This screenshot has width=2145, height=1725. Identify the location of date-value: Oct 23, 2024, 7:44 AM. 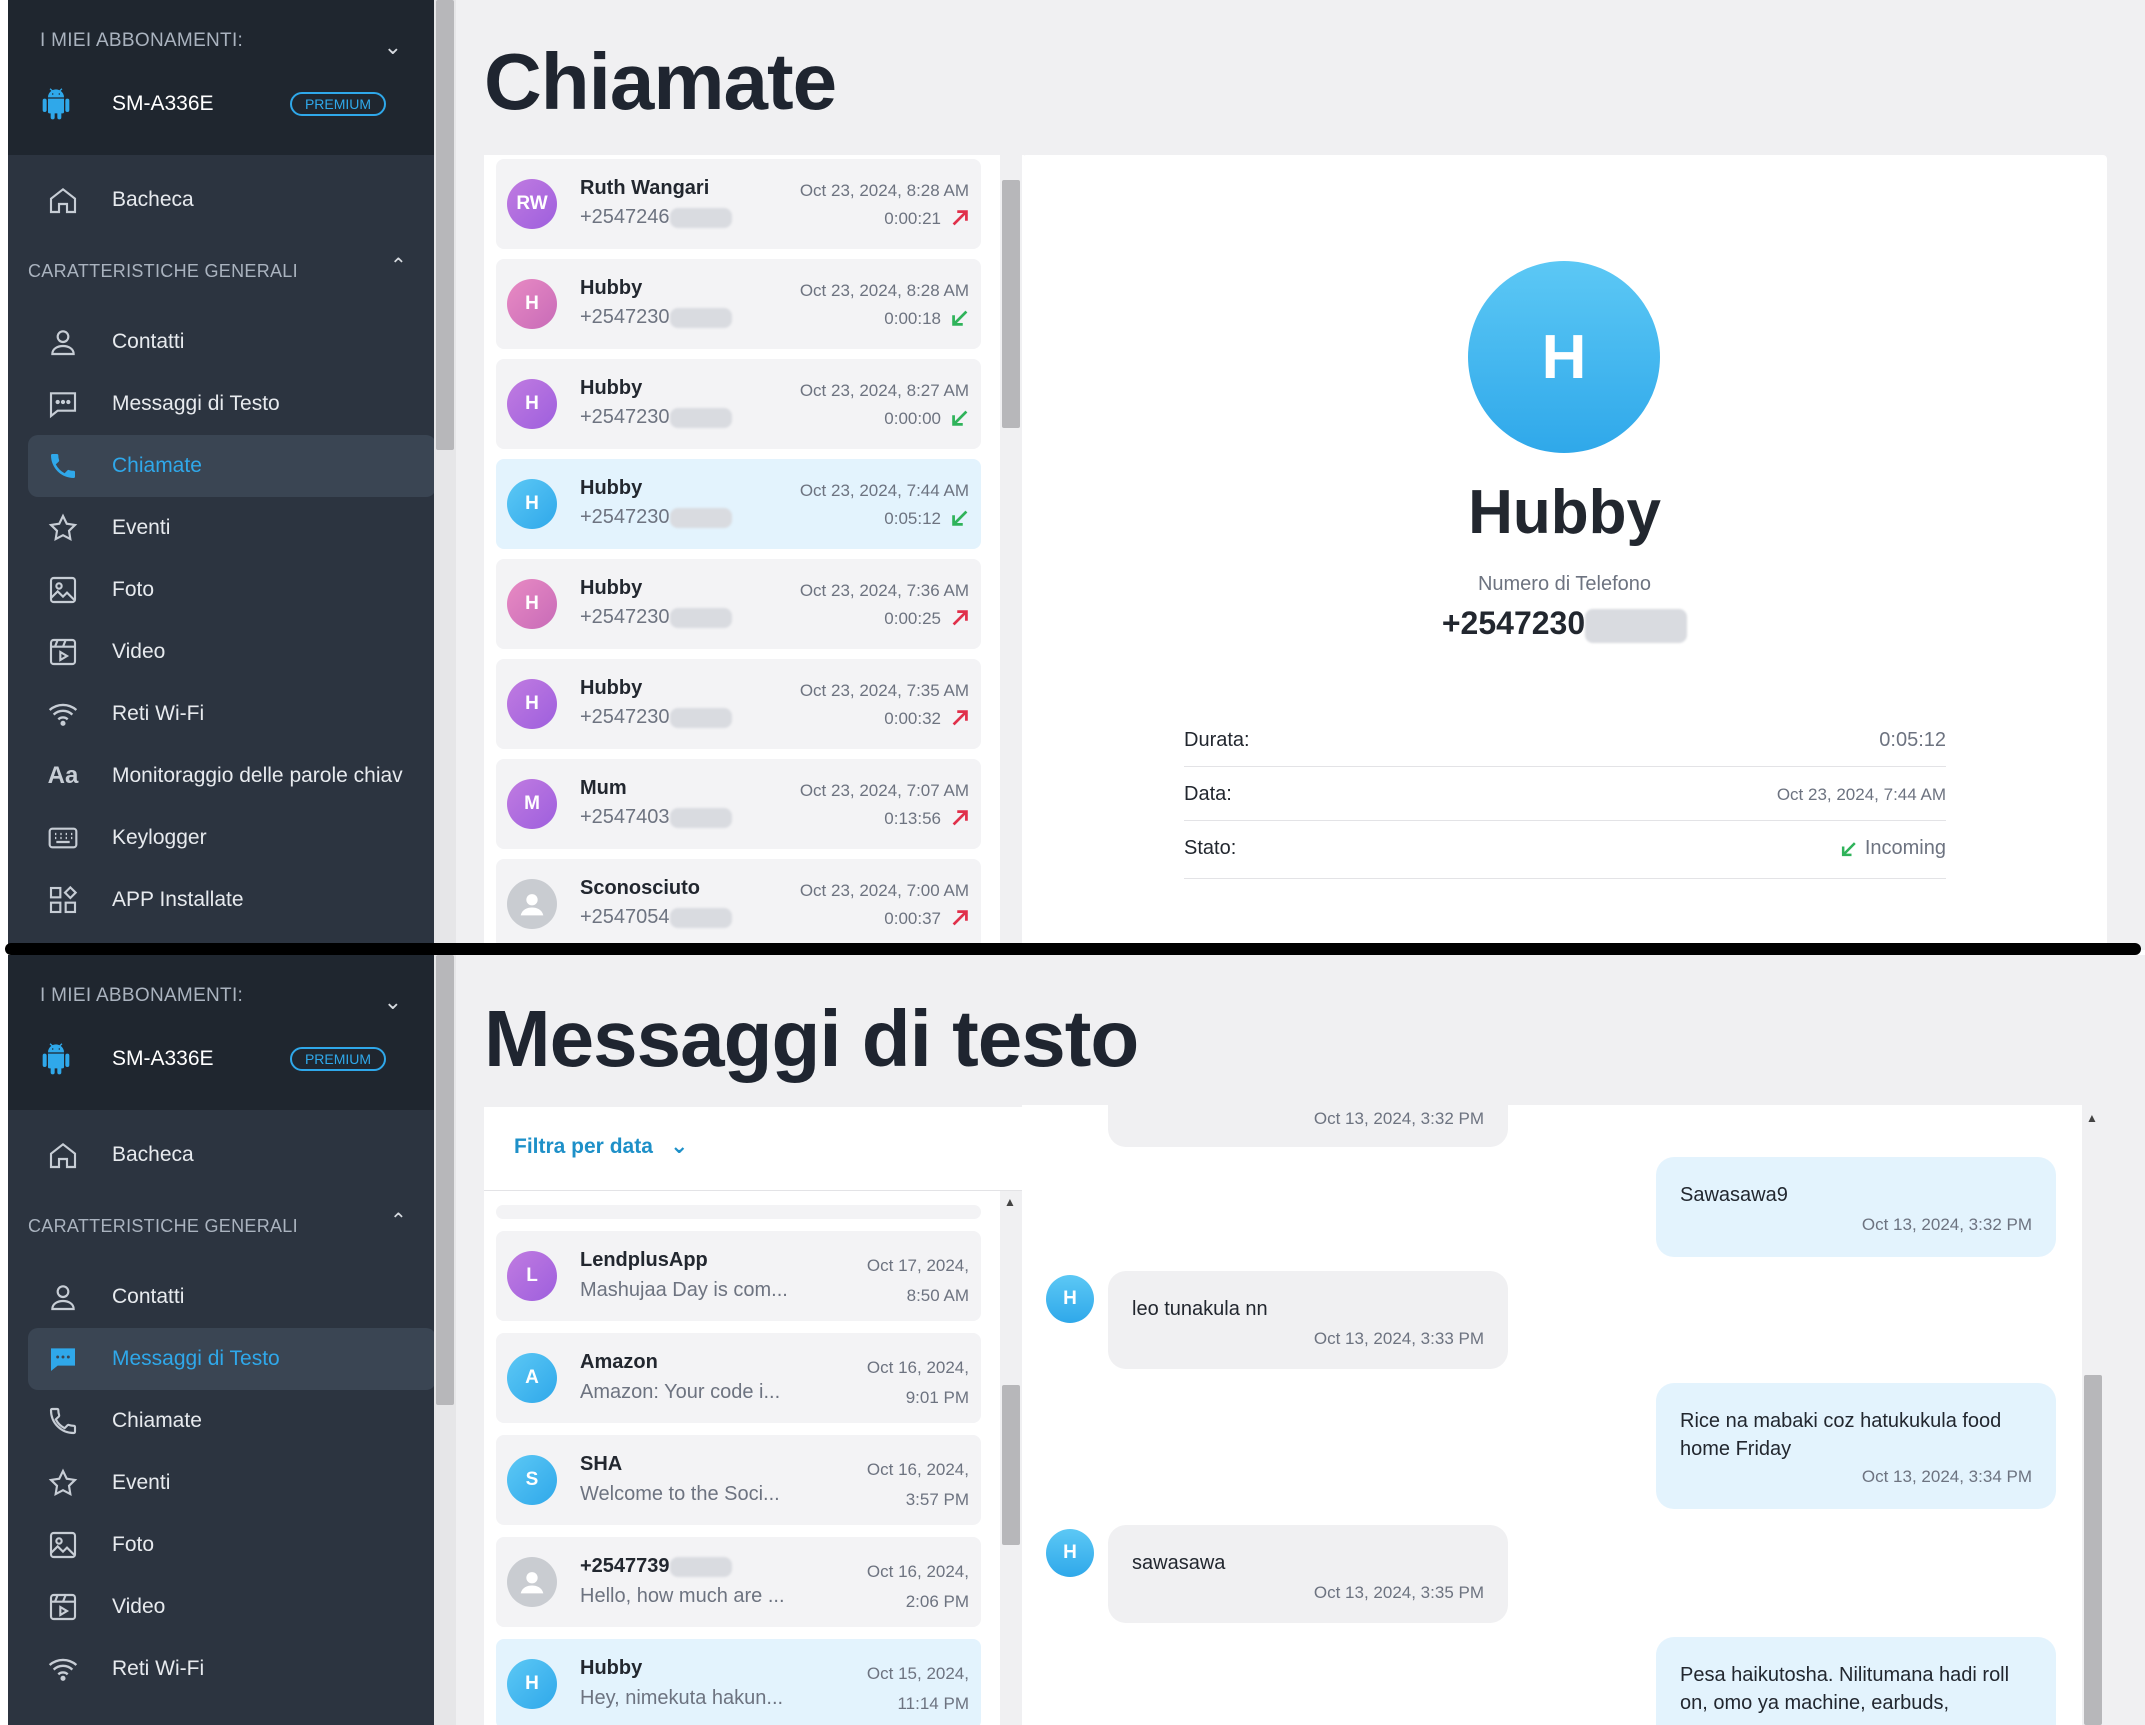
(1861, 794).